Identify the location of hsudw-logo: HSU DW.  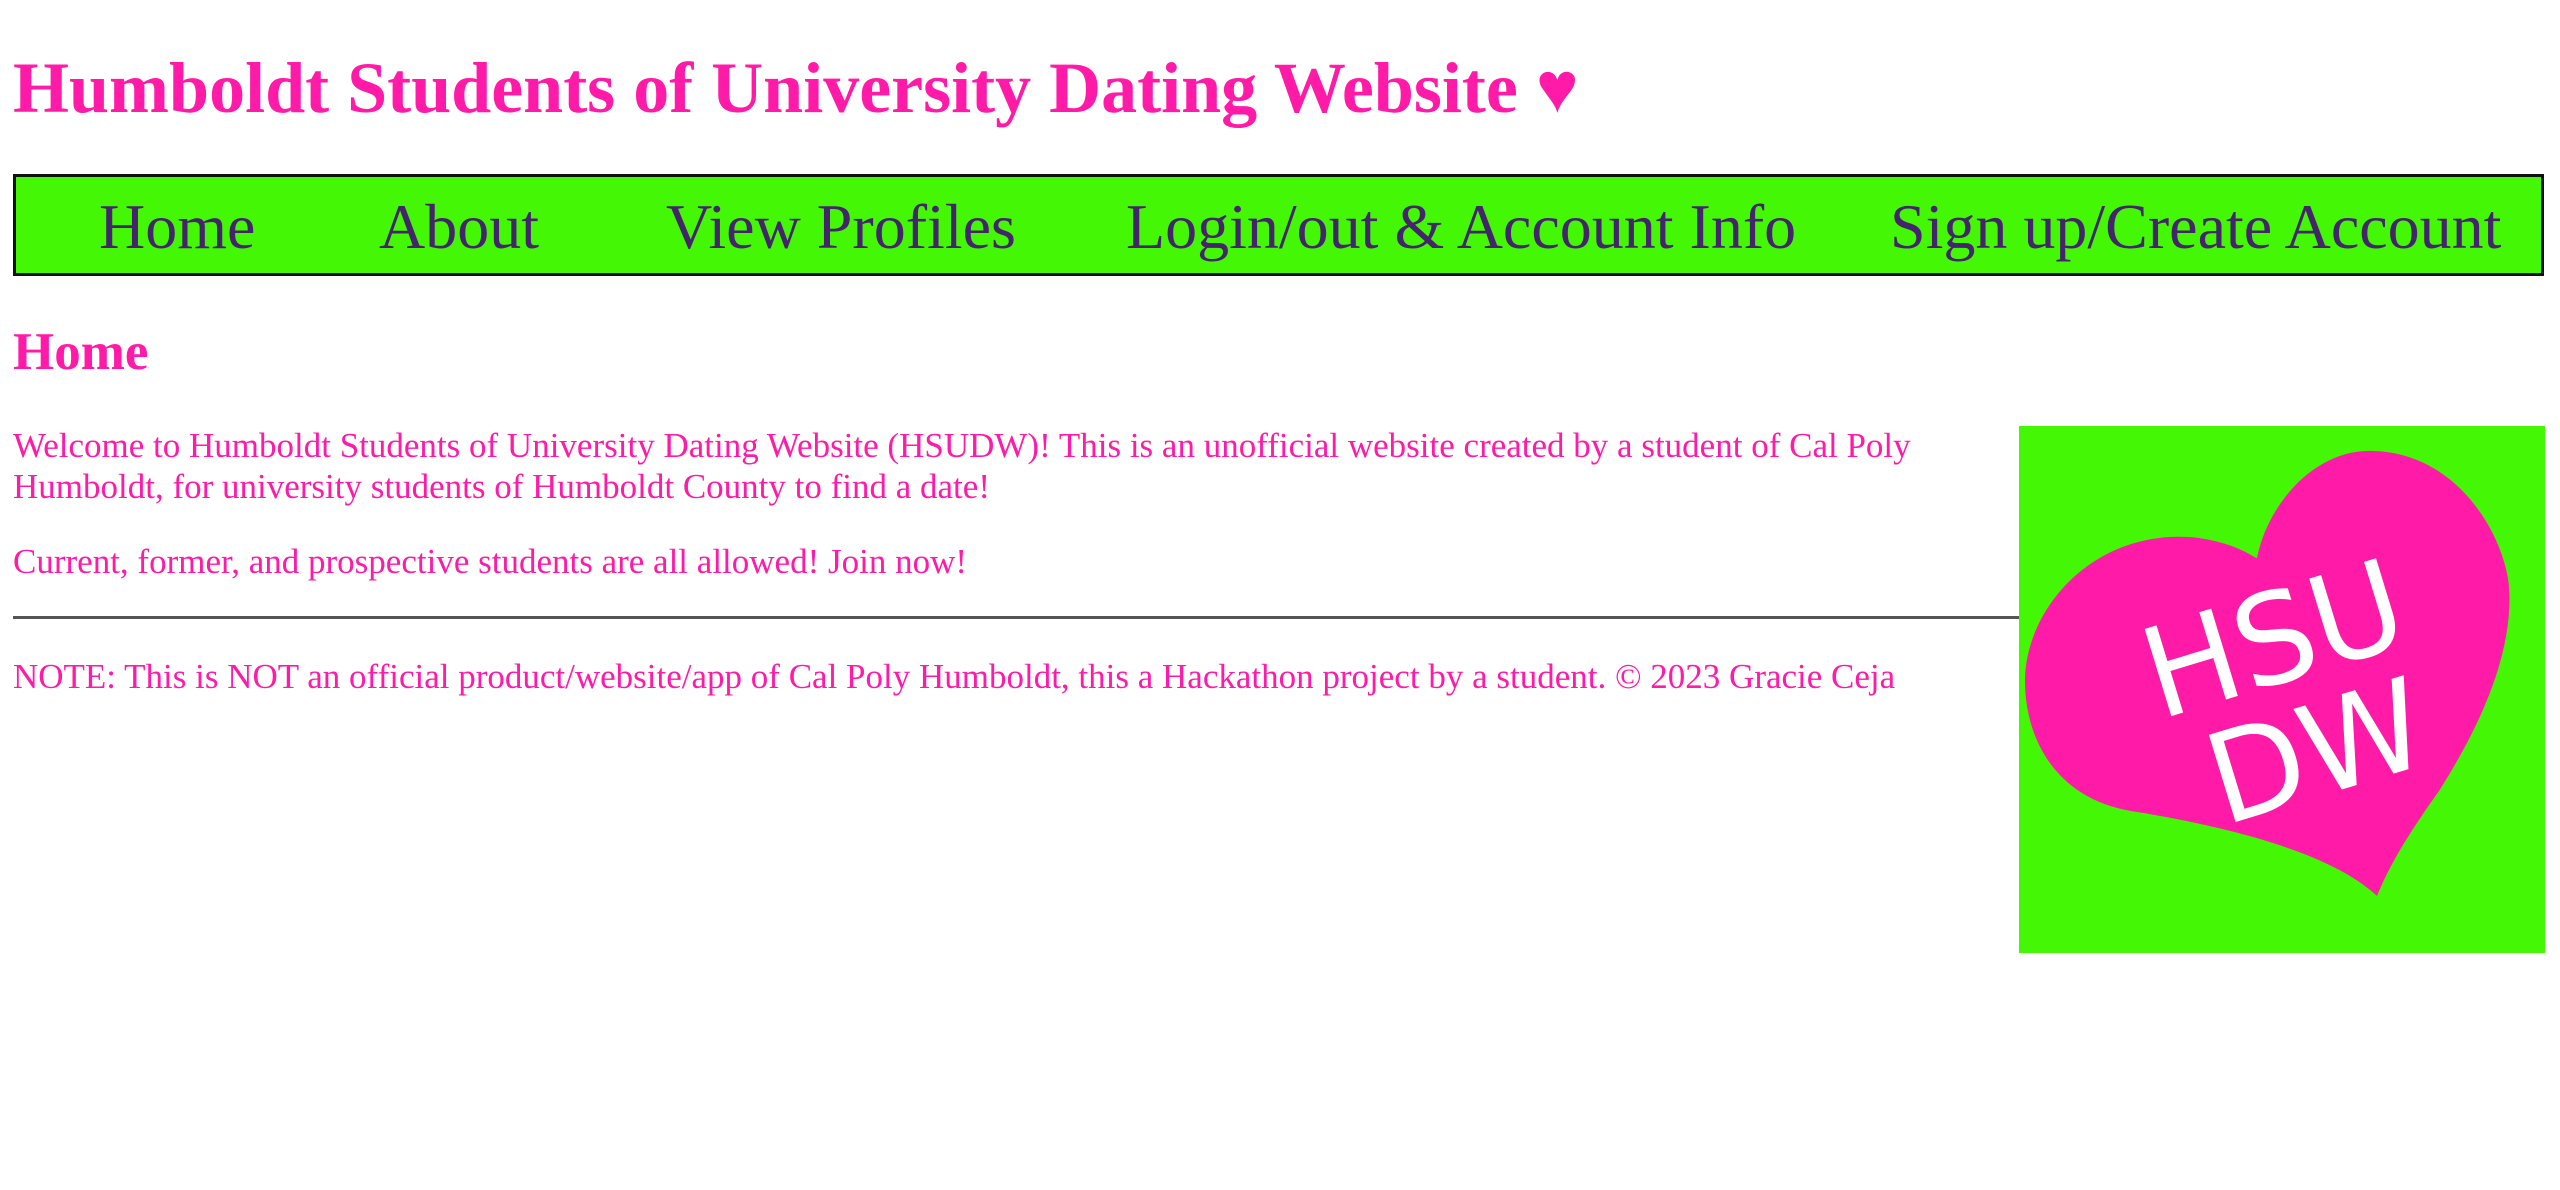
(2282, 689).